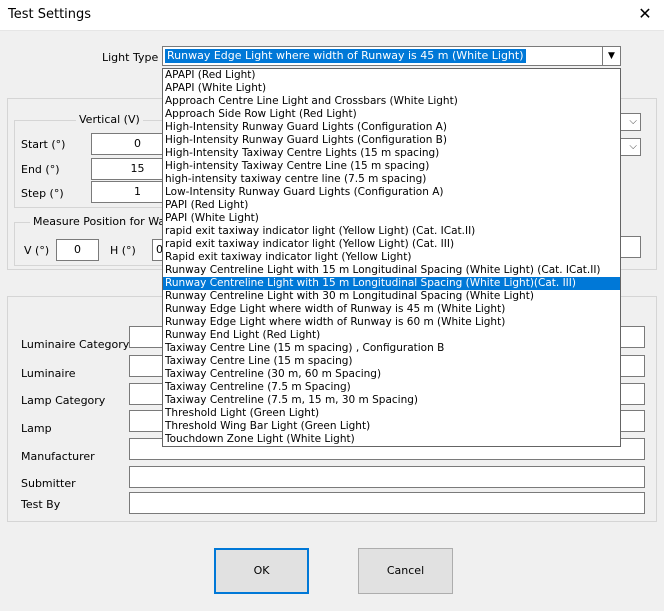 Image resolution: width=664 pixels, height=611 pixels. Describe the element at coordinates (36, 428) in the screenshot. I see `lamp-label: Lamp` at that location.